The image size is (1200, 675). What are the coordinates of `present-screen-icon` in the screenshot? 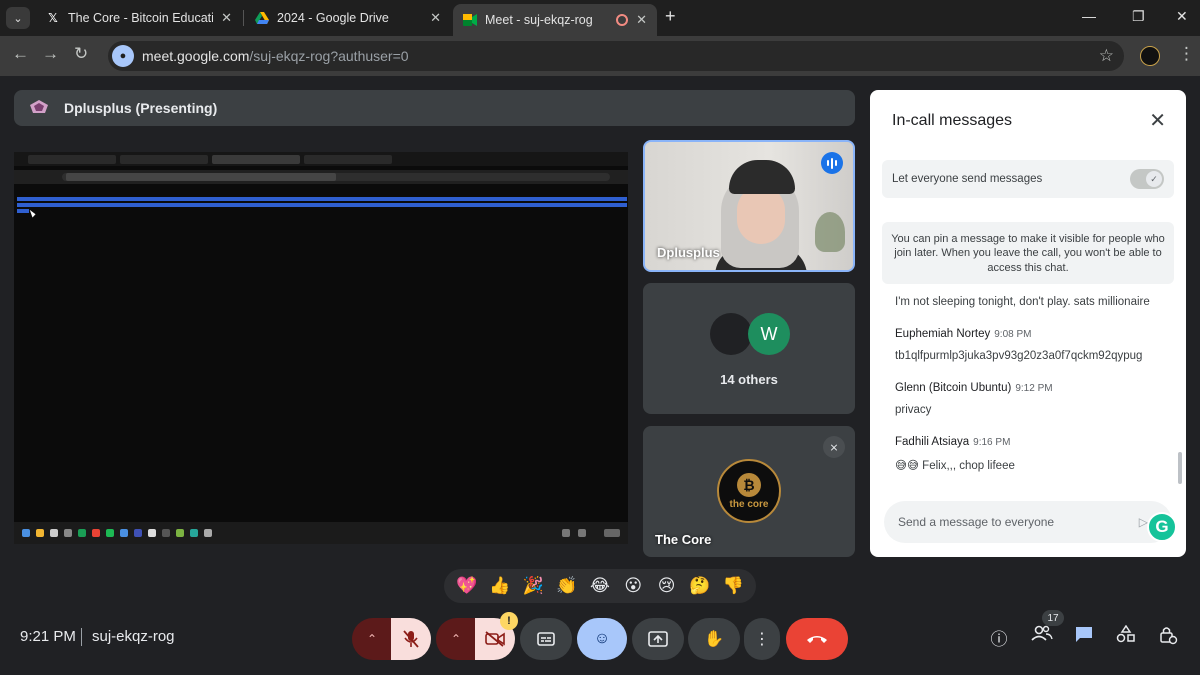 It's located at (658, 639).